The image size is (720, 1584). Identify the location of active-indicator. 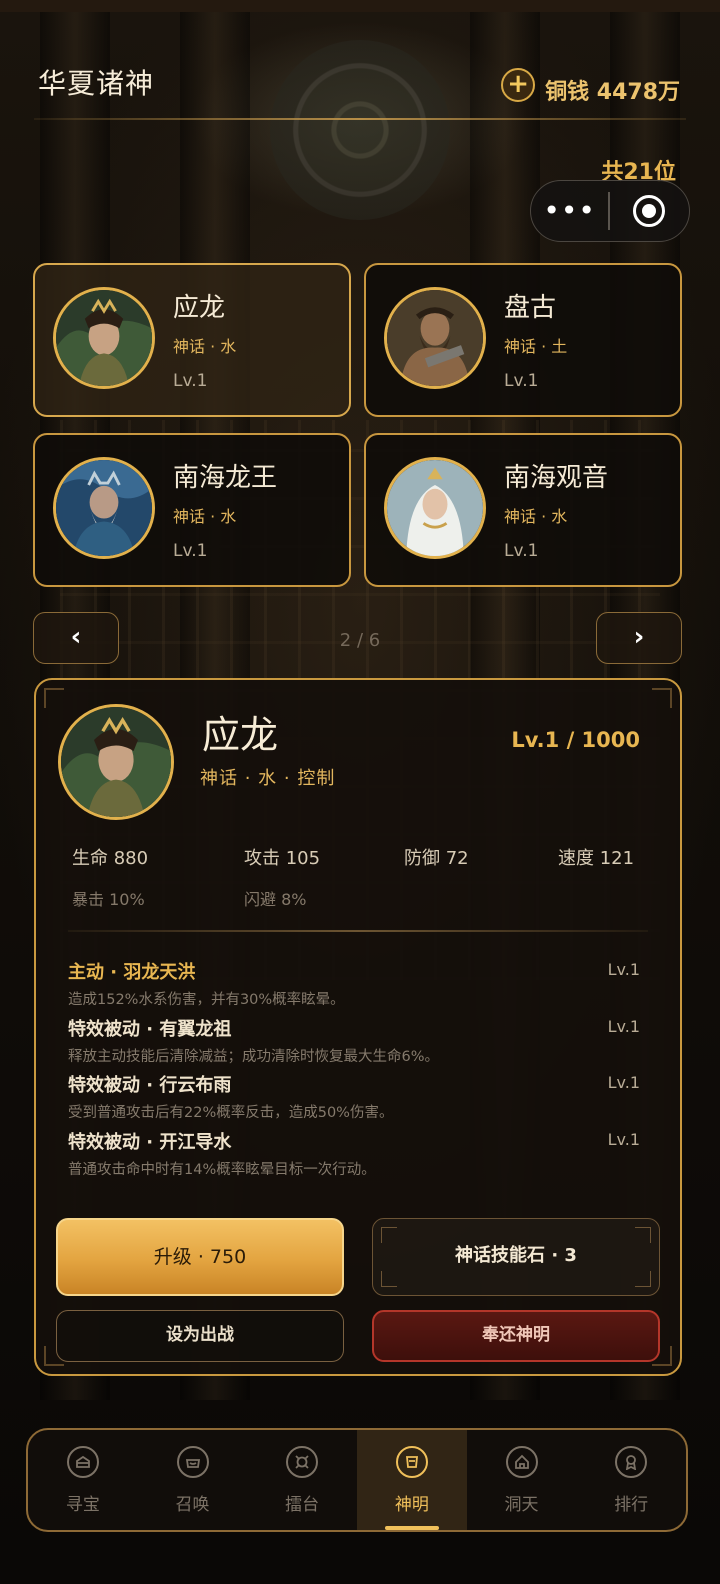
(412, 1528).